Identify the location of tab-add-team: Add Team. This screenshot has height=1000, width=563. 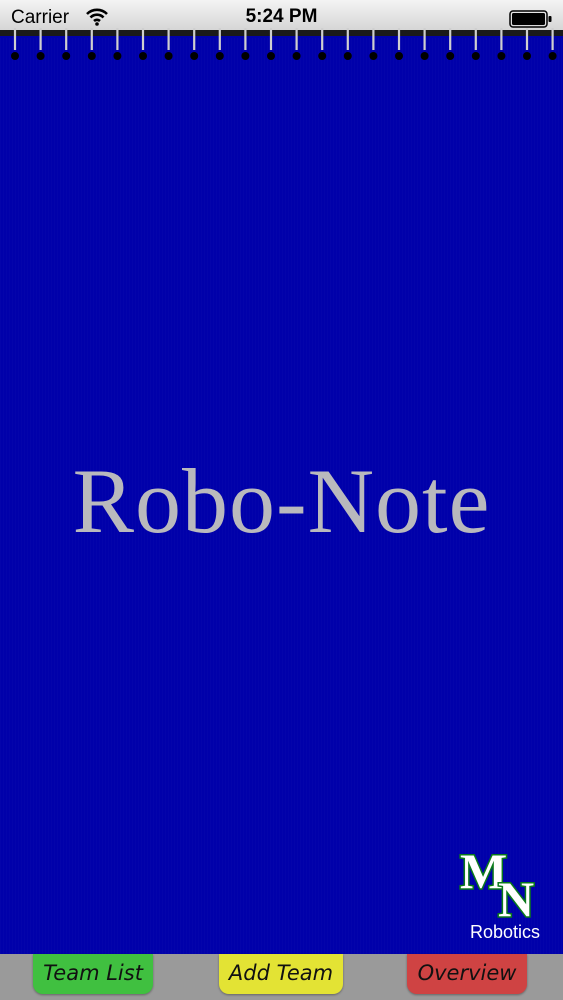
(281, 974).